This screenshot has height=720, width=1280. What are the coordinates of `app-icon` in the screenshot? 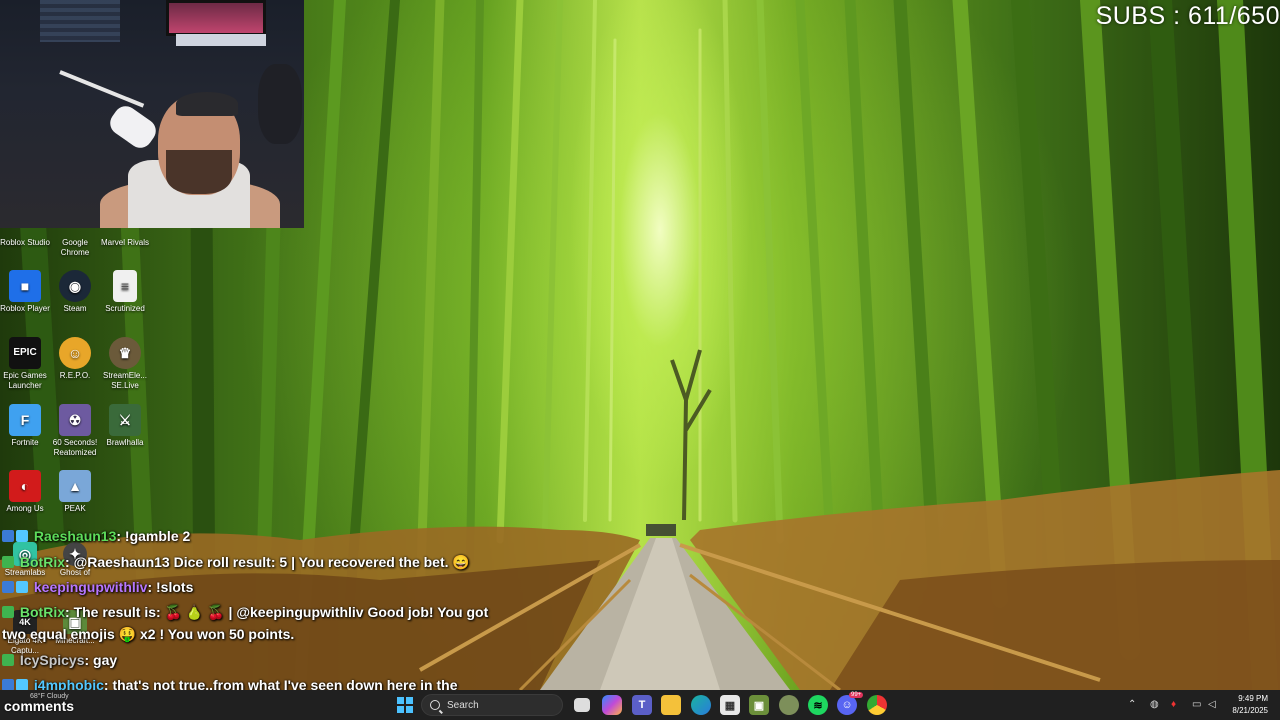 It's located at (789, 705).